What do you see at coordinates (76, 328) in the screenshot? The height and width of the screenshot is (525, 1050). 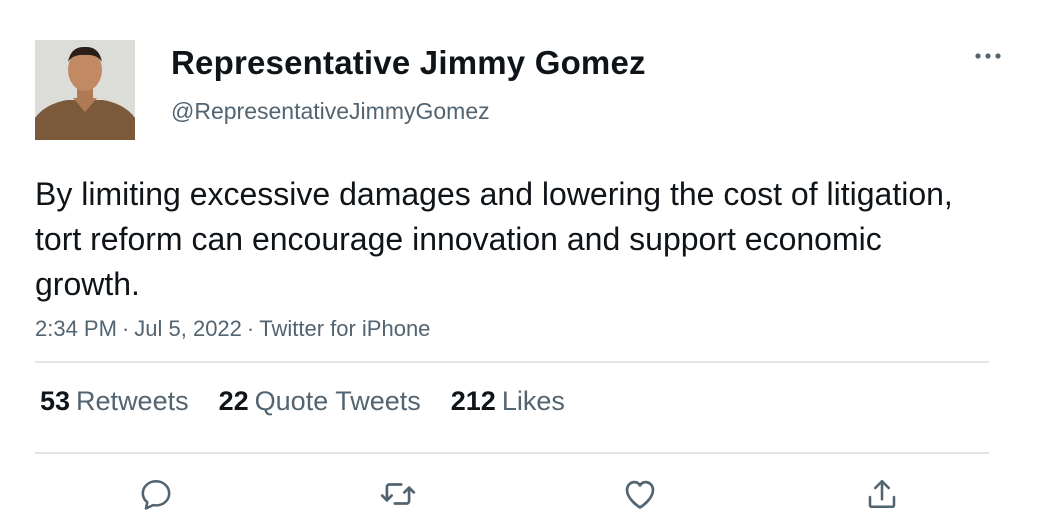 I see `tweet-time: 2:34 PM` at bounding box center [76, 328].